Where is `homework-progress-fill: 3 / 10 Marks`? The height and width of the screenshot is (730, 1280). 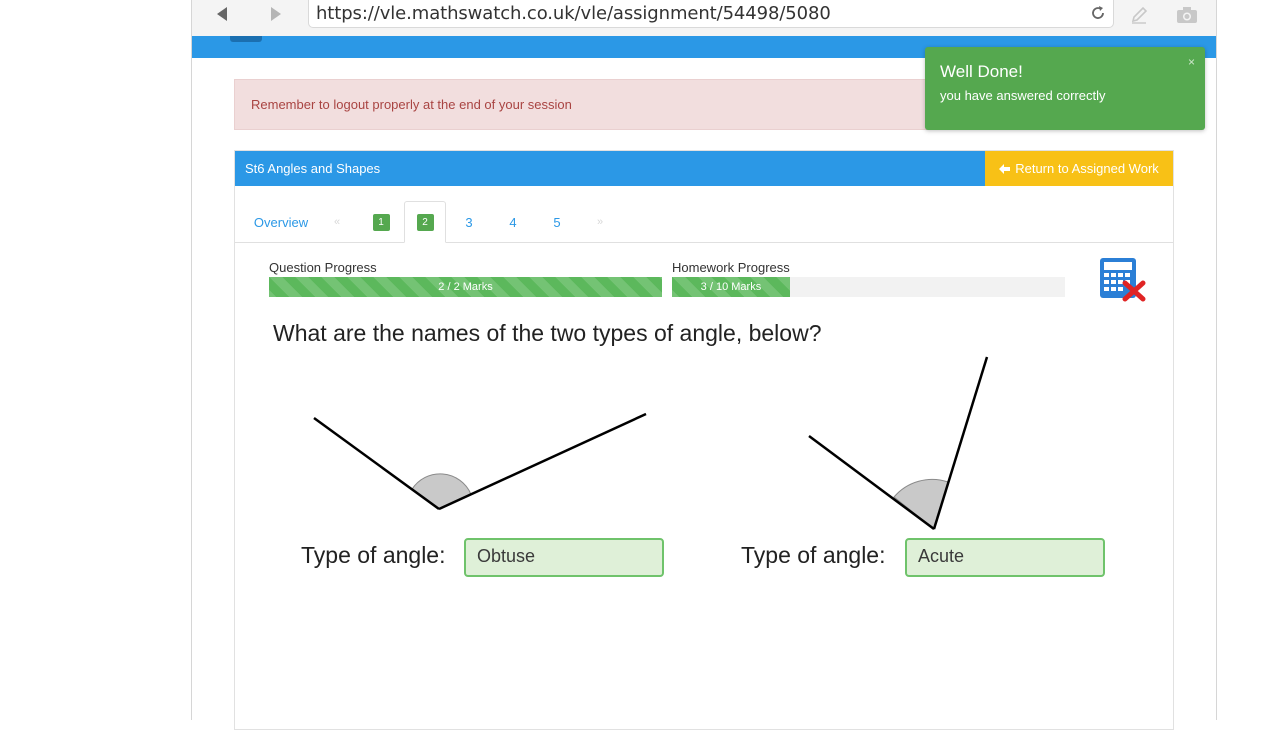
homework-progress-fill: 3 / 10 Marks is located at coordinates (731, 287).